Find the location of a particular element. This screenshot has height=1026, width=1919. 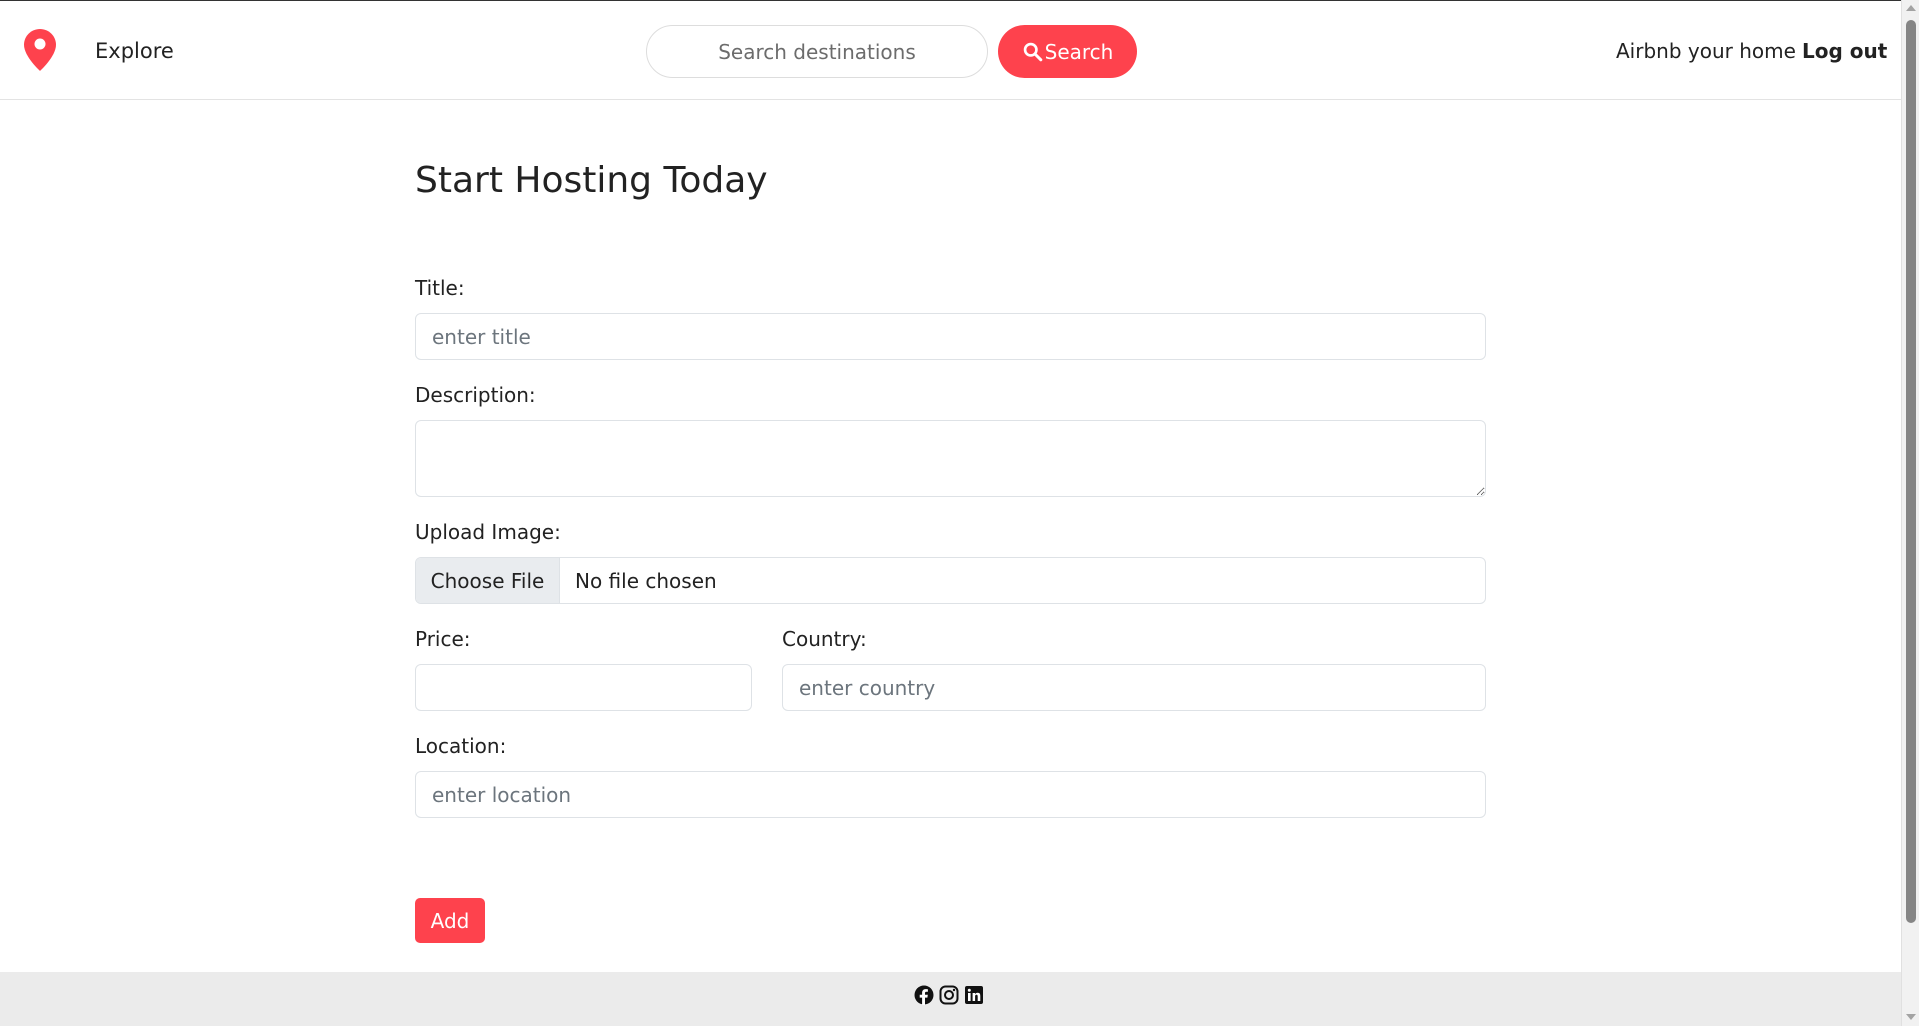

price-label: Price: is located at coordinates (443, 639).